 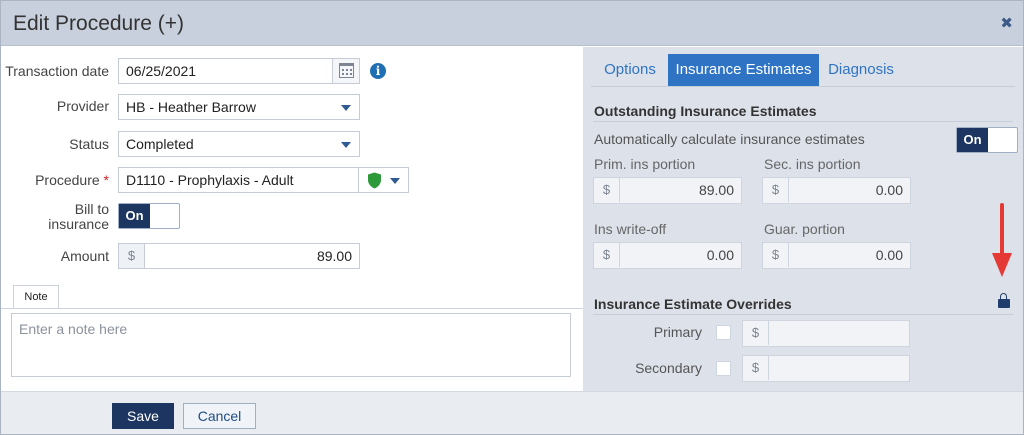 I want to click on shield-icon, so click(x=374, y=180).